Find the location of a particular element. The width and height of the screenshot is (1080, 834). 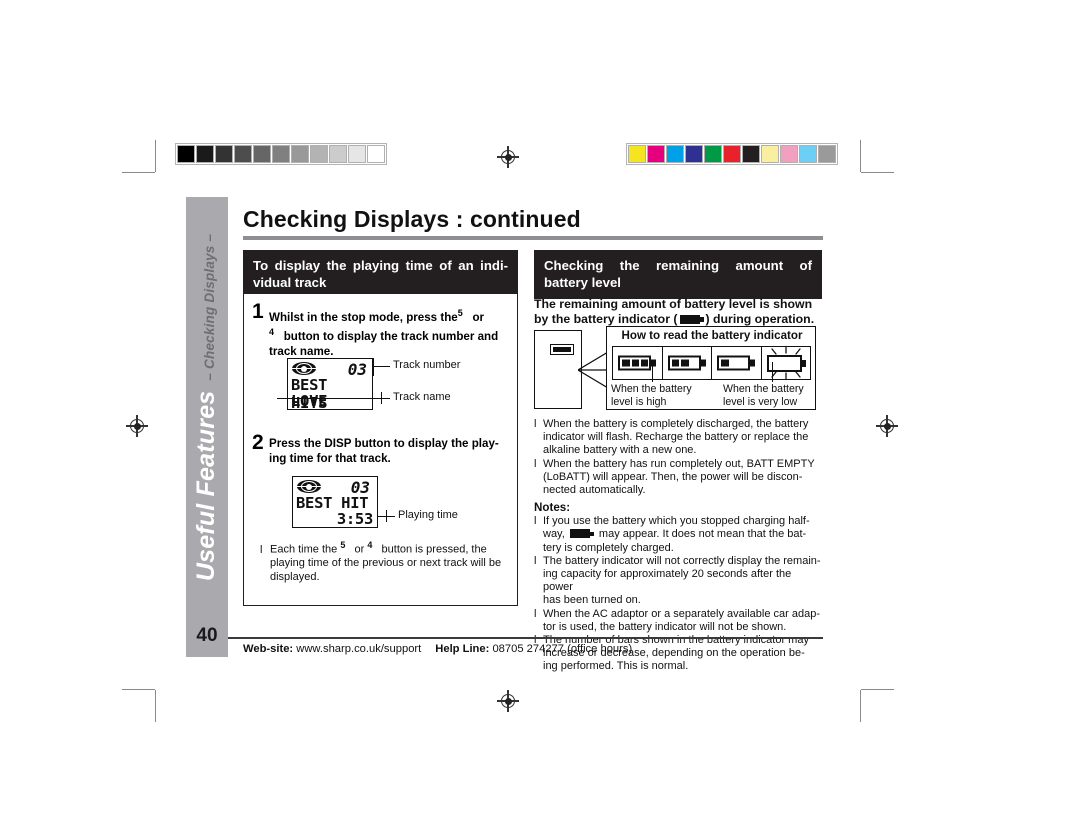

chapter-subtitle: – Checking Displays – is located at coordinates (210, 307).